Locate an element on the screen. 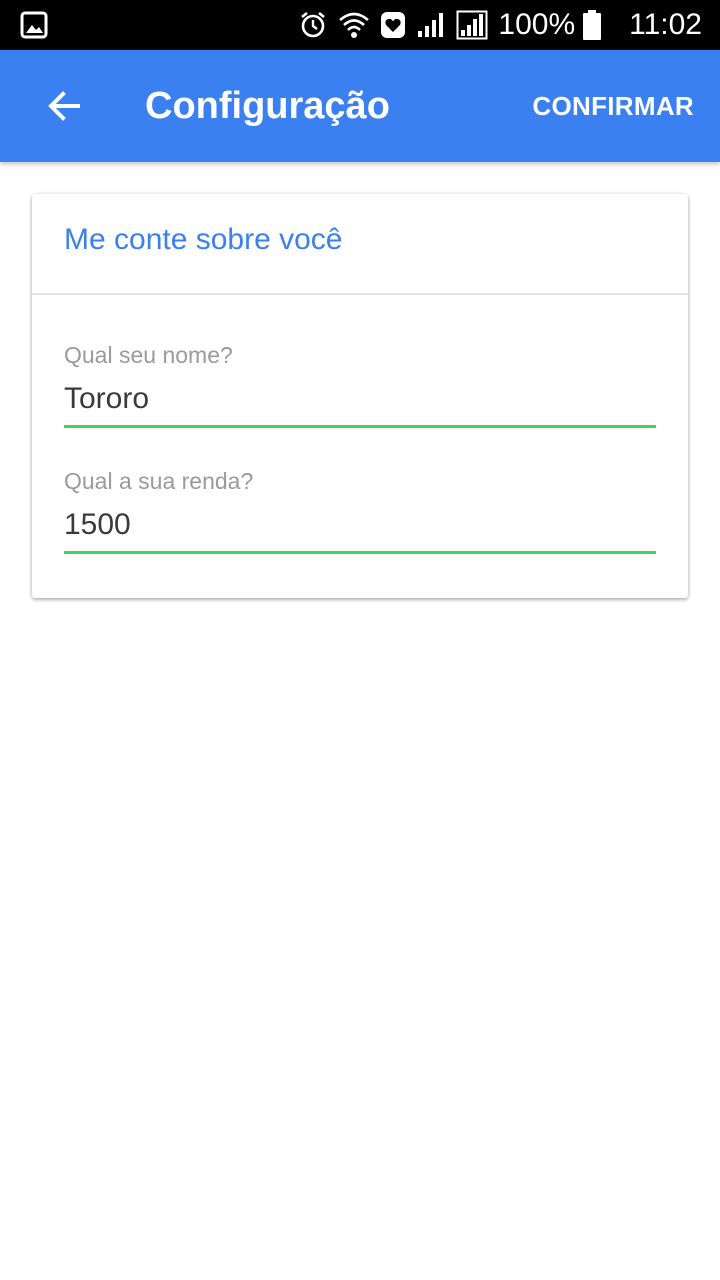 Image resolution: width=720 pixels, height=1280 pixels. battery-percentage: 100% is located at coordinates (537, 24).